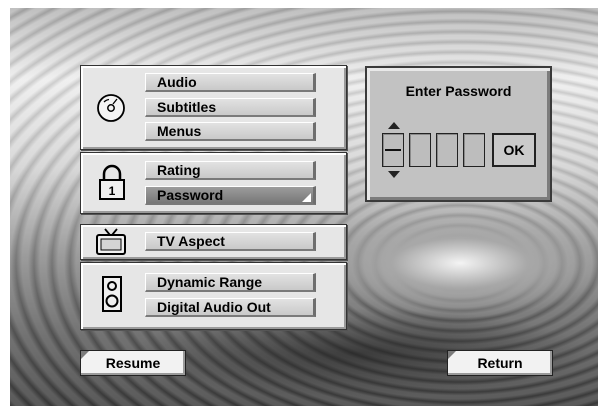 This screenshot has height=410, width=602. What do you see at coordinates (306, 197) in the screenshot?
I see `selection-arrow-icon` at bounding box center [306, 197].